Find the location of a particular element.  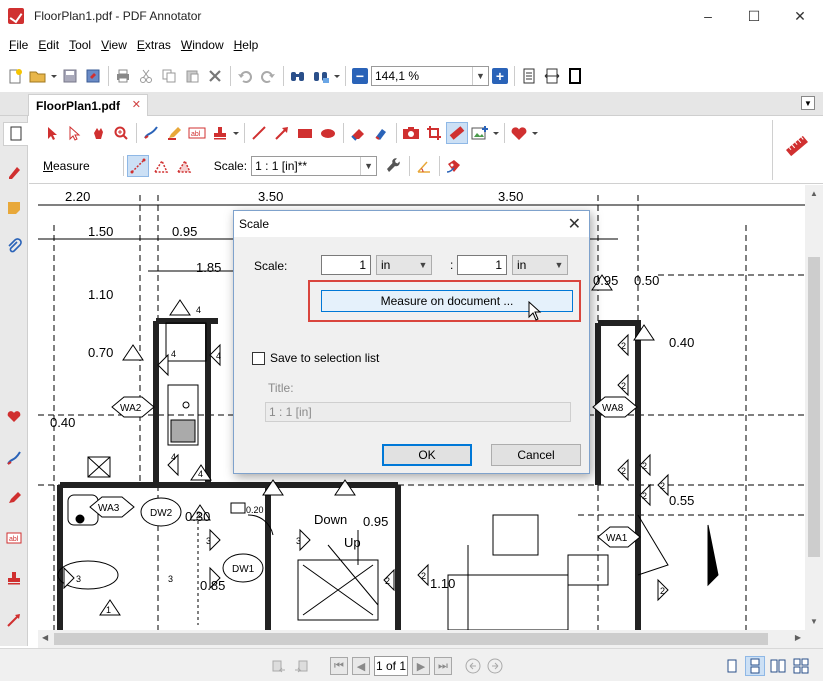

redo-icon is located at coordinates (268, 76).